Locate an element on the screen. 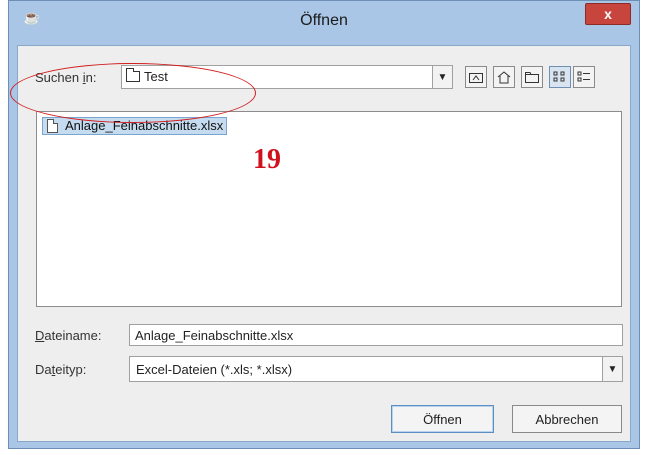 This screenshot has width=648, height=455. list-view-button is located at coordinates (560, 77).